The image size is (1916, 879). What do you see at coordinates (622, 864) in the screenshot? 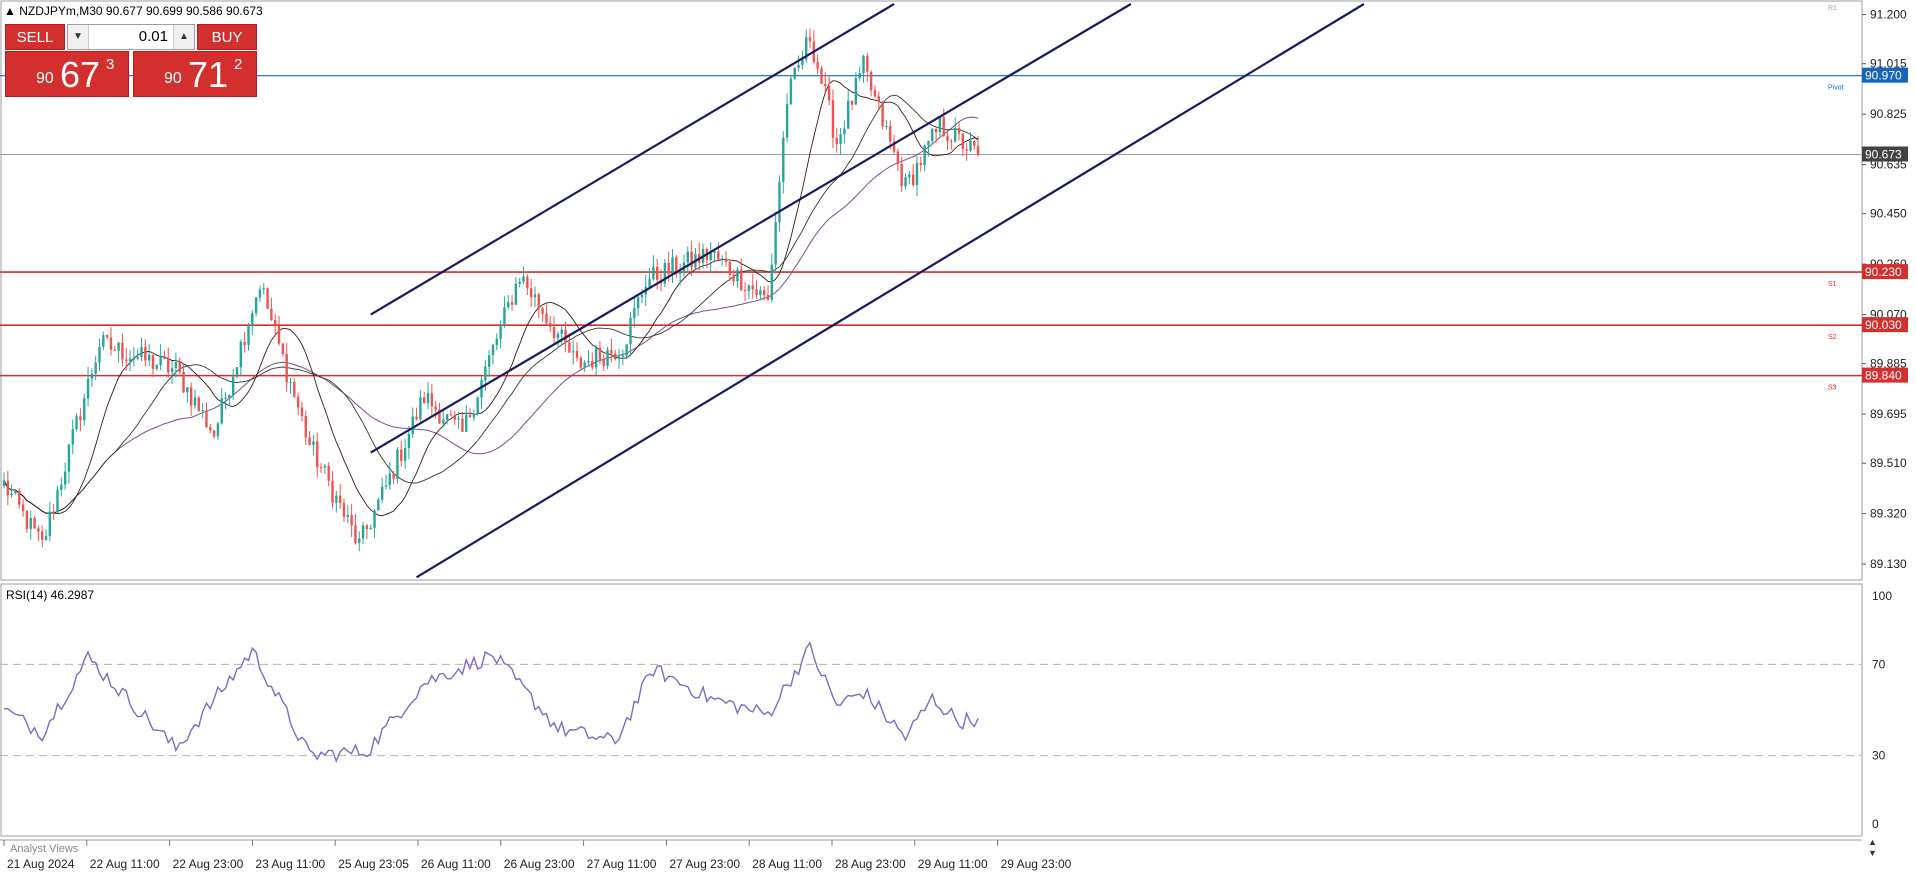
I see `time-axis-label: 27 Aug 11:00` at bounding box center [622, 864].